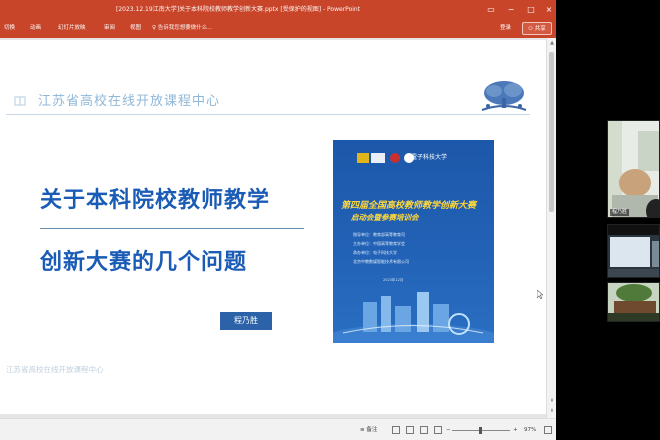 The image size is (660, 440). Describe the element at coordinates (504, 96) in the screenshot. I see `tree-logo` at that location.